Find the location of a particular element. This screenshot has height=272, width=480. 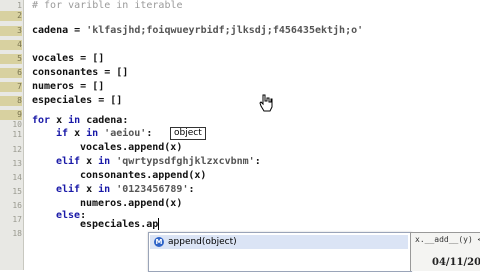

code-line-18: especiales.ap is located at coordinates (120, 225).